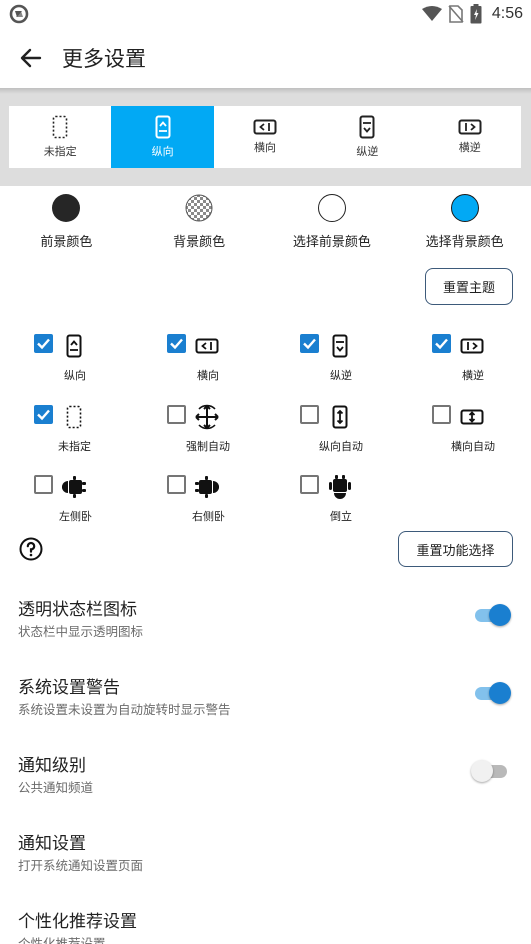 This screenshot has height=944, width=531. What do you see at coordinates (52, 844) in the screenshot?
I see `setting-title: 通知设置` at bounding box center [52, 844].